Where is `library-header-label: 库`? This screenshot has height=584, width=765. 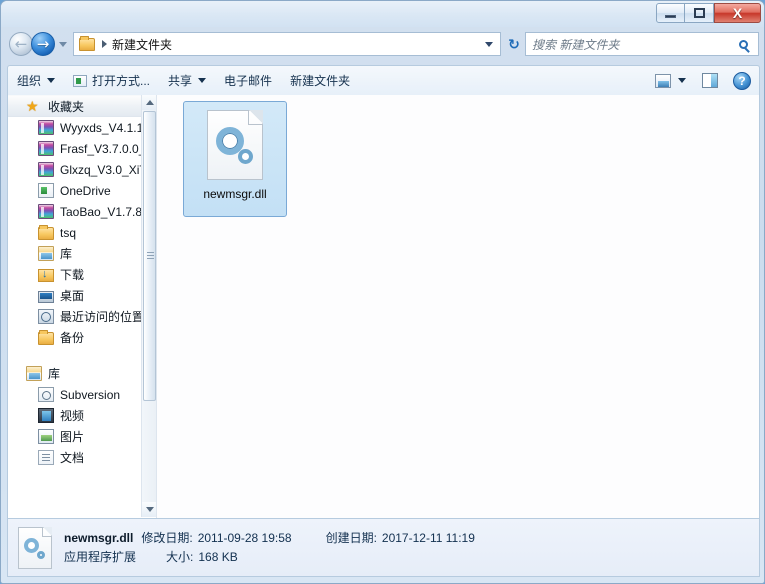 library-header-label: 库 is located at coordinates (54, 373).